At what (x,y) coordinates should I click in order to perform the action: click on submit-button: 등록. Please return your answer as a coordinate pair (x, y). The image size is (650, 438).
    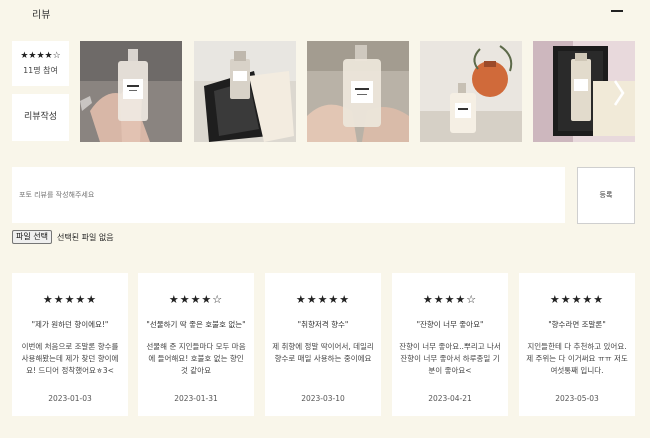
    Looking at the image, I should click on (606, 195).